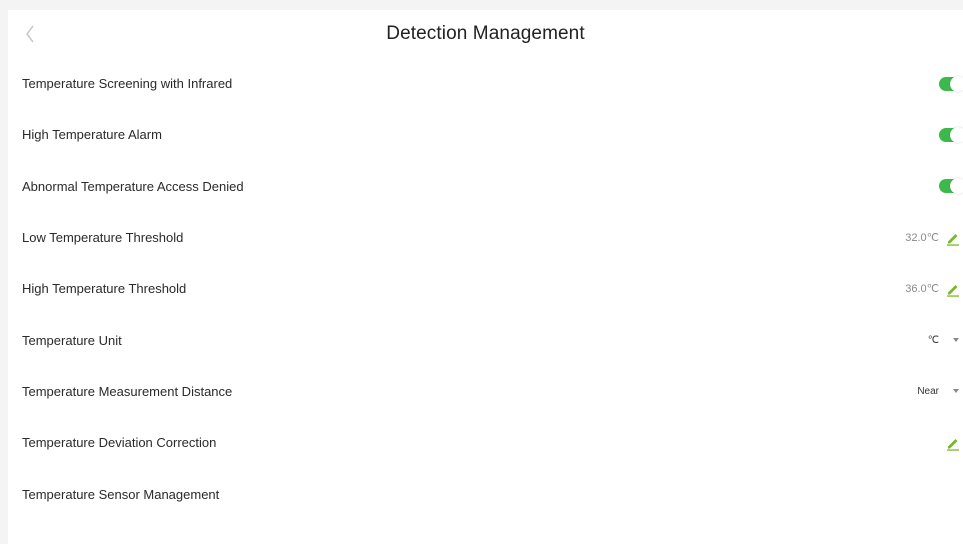  I want to click on back-button, so click(30, 34).